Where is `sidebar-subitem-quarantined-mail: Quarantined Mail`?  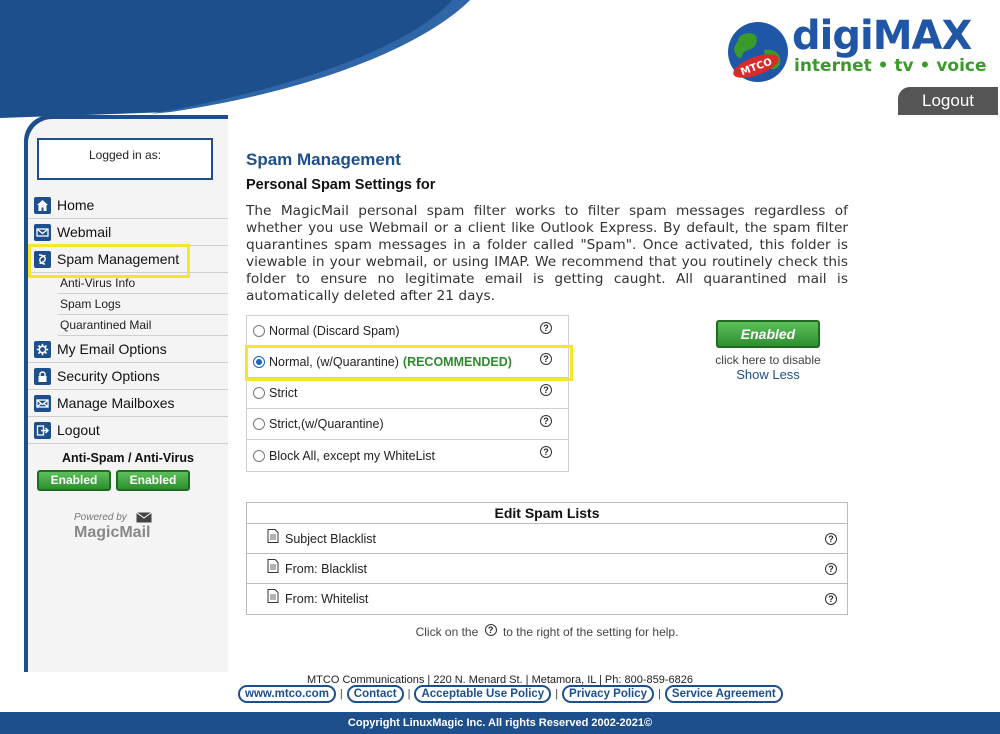 sidebar-subitem-quarantined-mail: Quarantined Mail is located at coordinates (143, 325).